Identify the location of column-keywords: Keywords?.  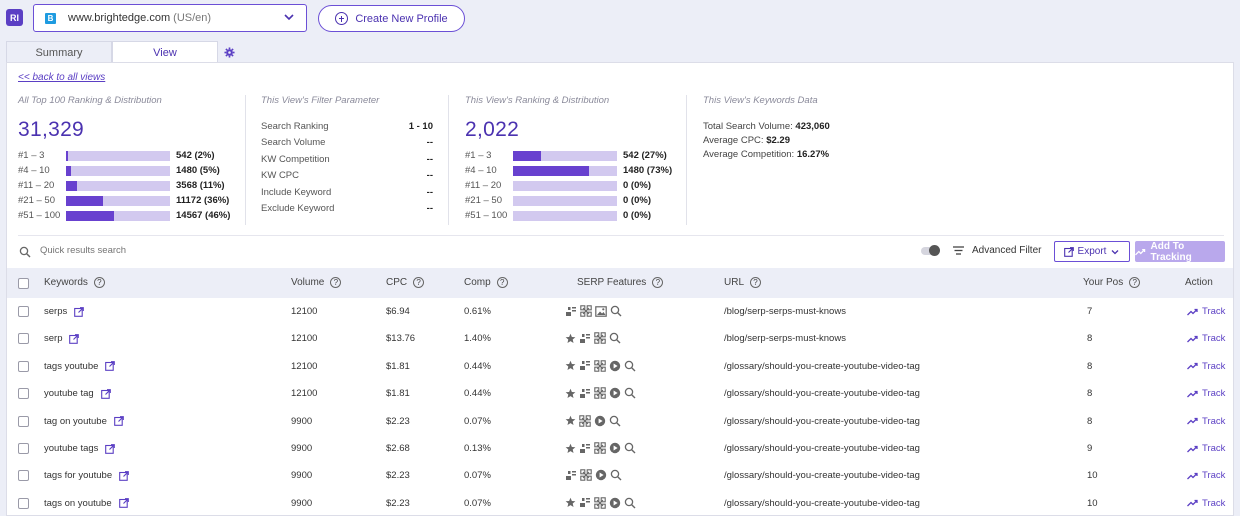
(74, 282).